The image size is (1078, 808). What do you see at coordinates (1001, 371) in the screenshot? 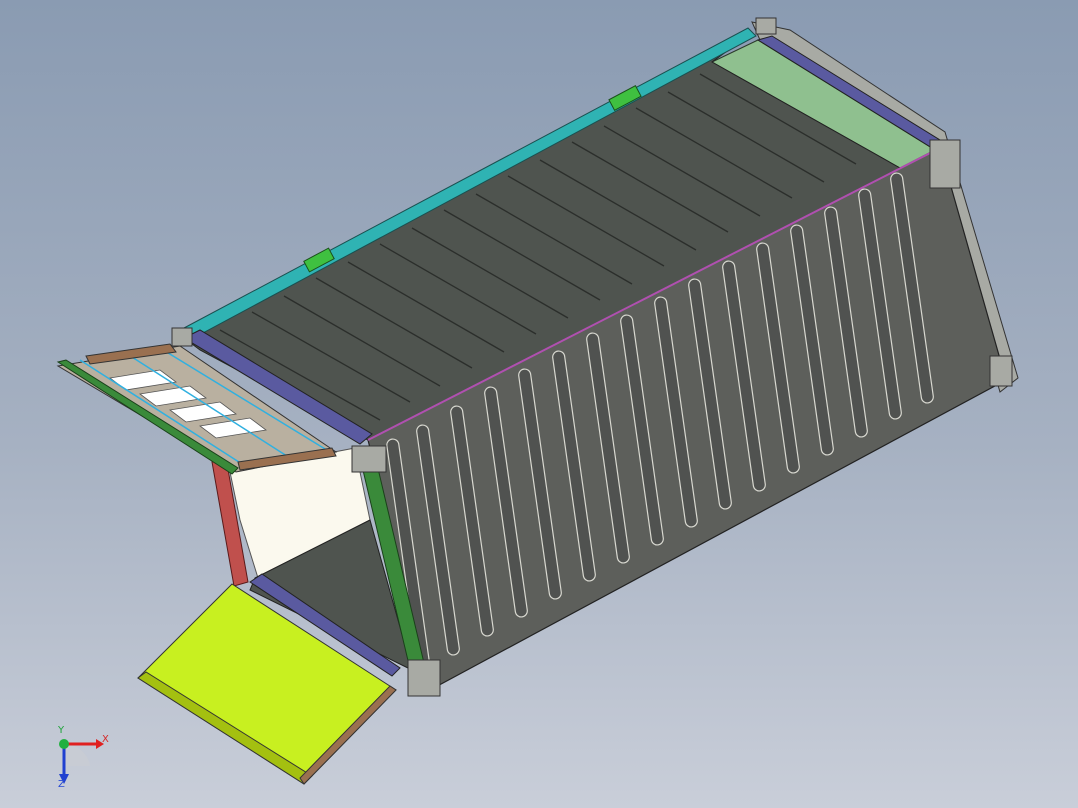
I see `corner-casting-rear-bottom` at bounding box center [1001, 371].